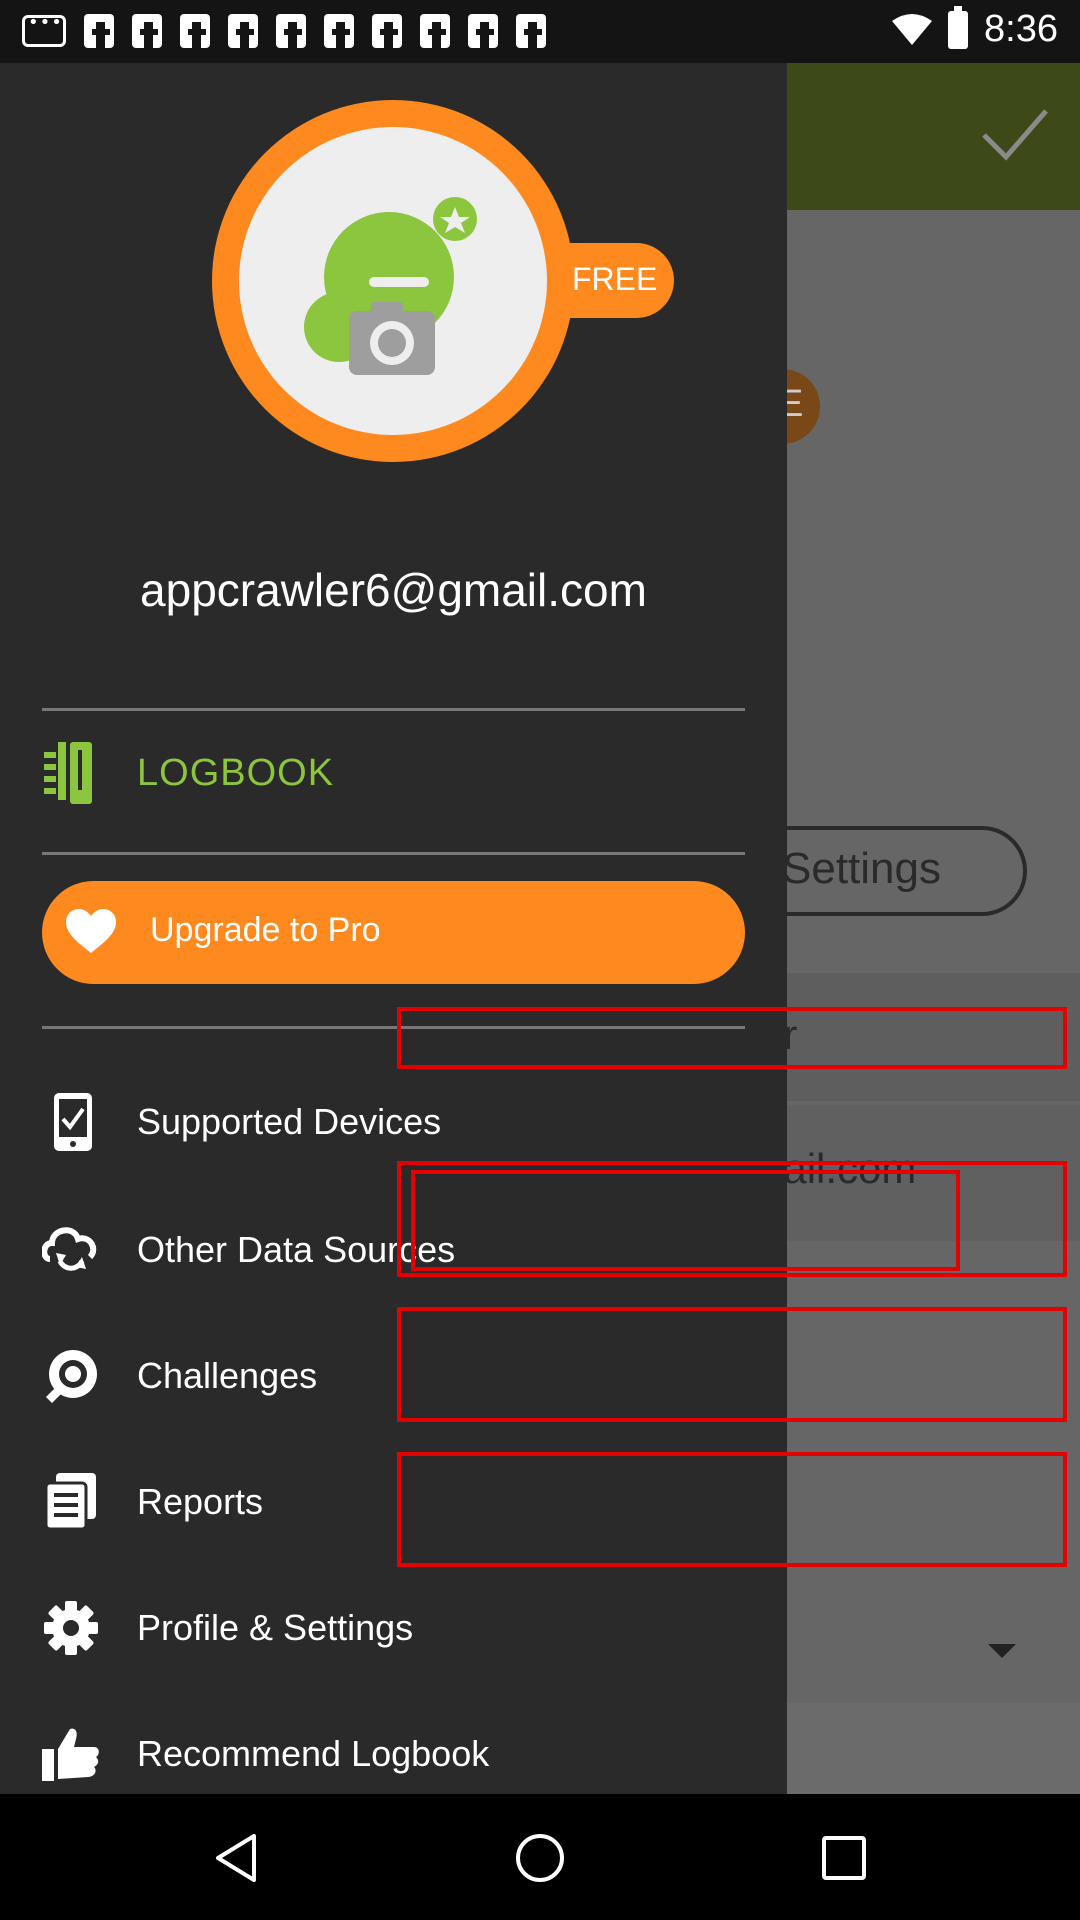 This screenshot has width=1080, height=1920. I want to click on drawer-item-label: Supported Devices, so click(289, 1121).